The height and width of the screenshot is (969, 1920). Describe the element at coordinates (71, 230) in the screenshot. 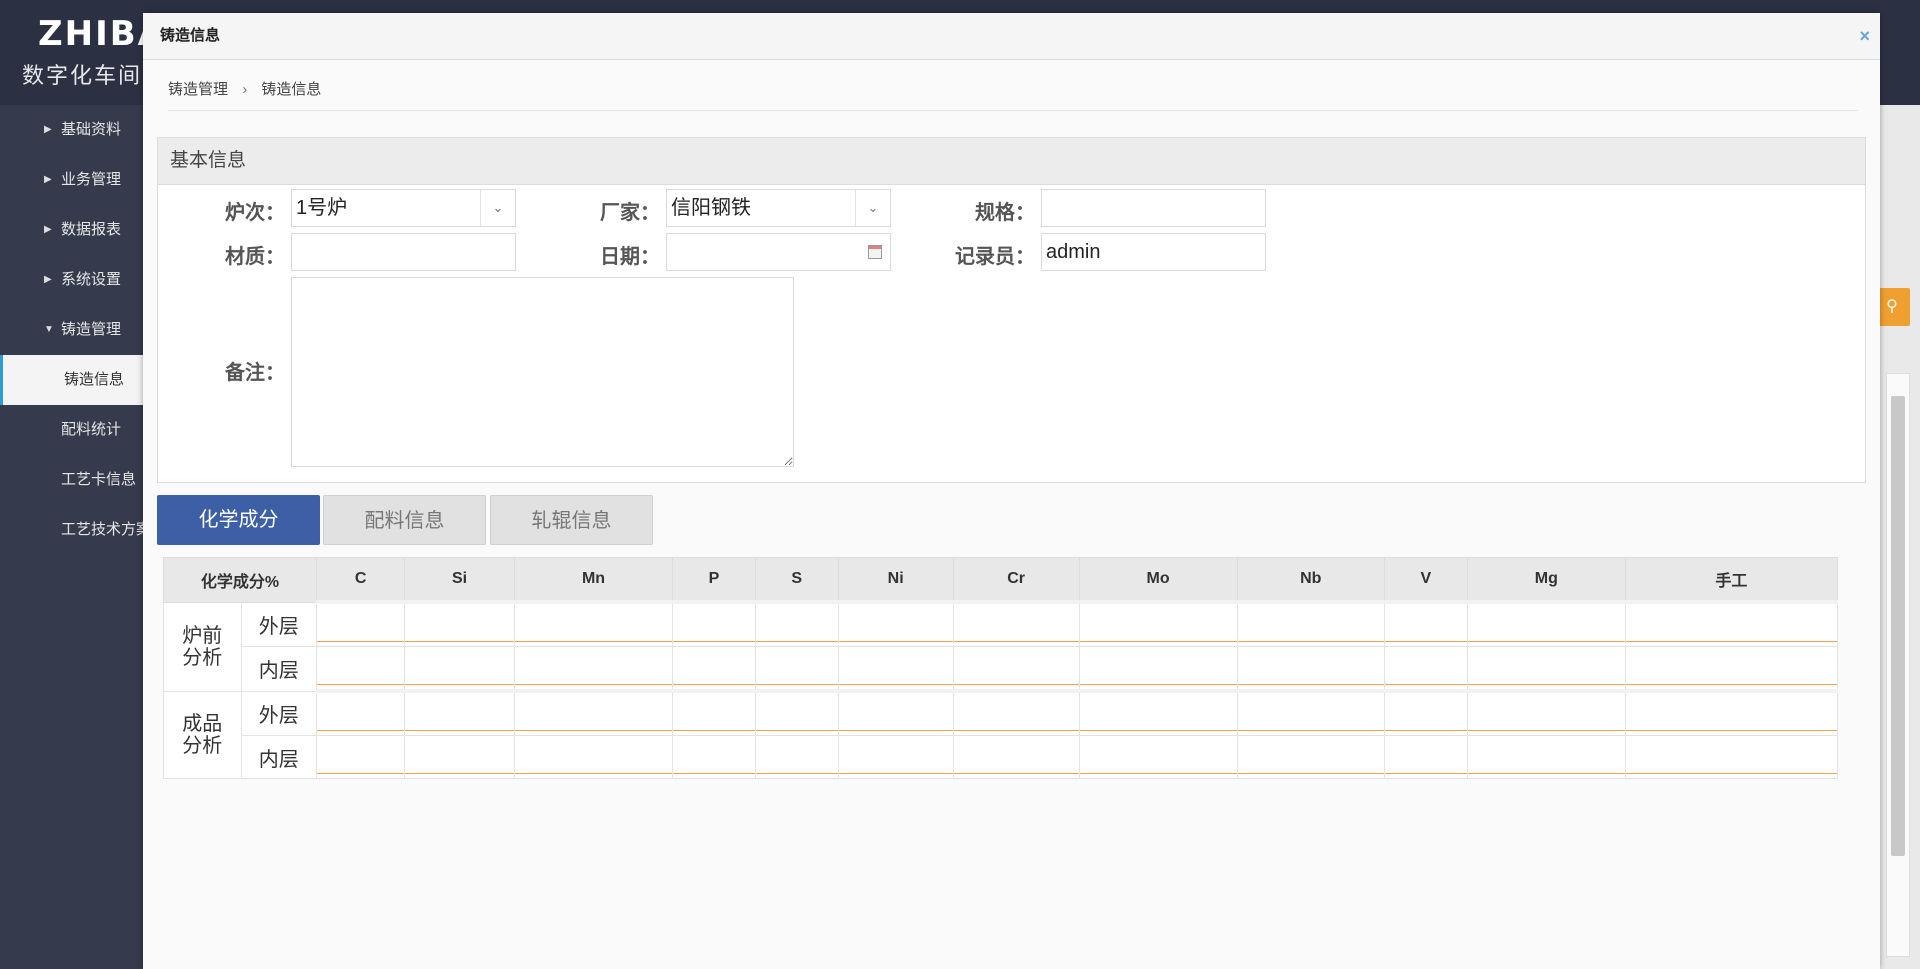

I see `sidebar-item-reports: ▶ 数据报表` at that location.